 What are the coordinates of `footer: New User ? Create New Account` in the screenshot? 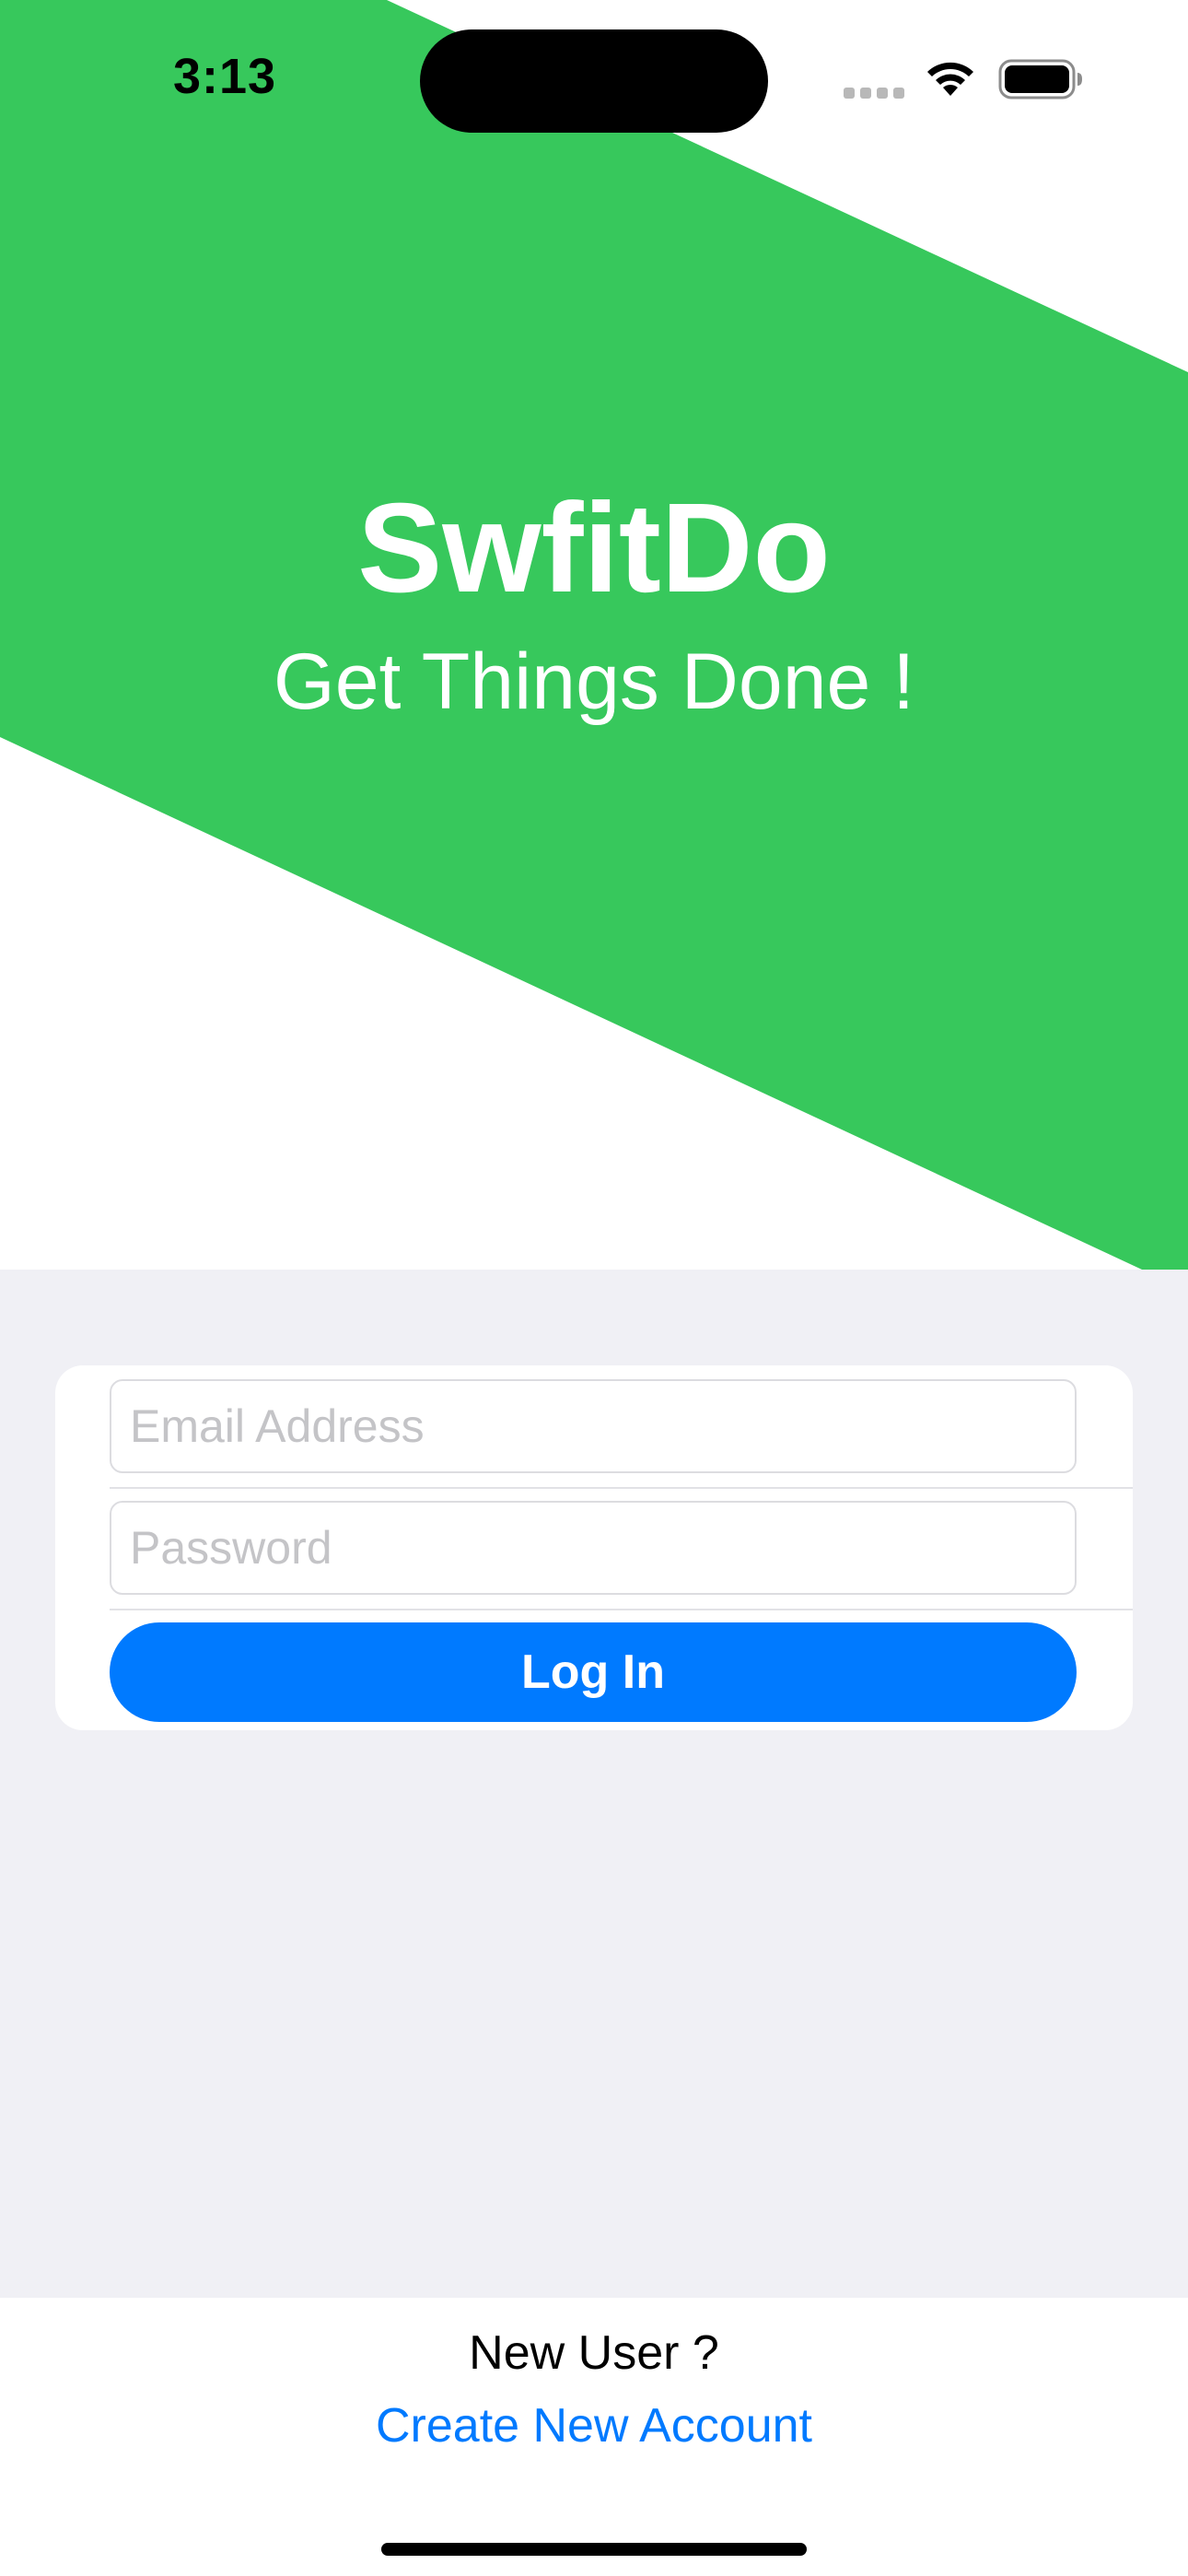 It's located at (594, 2437).